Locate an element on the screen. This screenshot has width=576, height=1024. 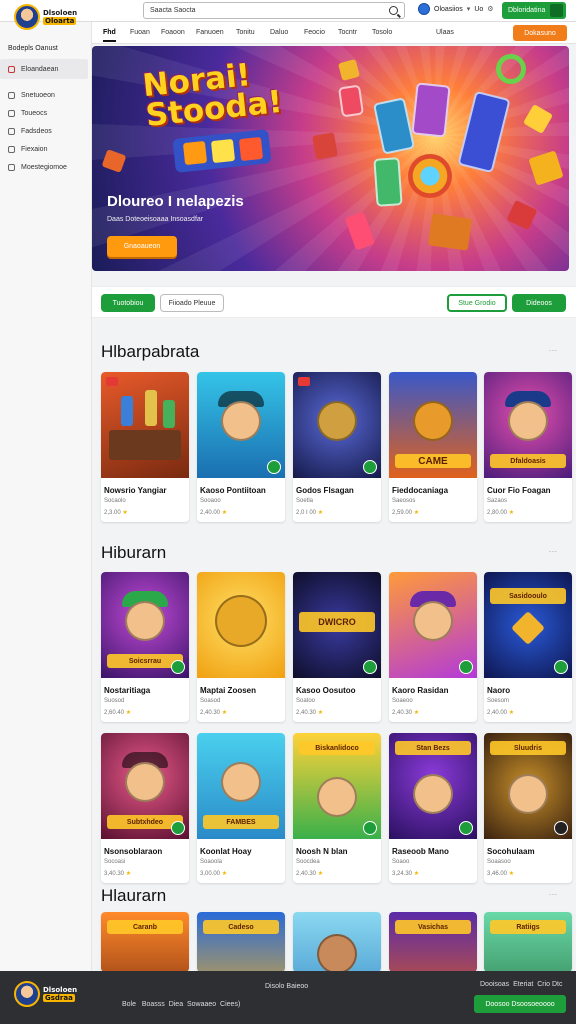
game-card: Godos Flsagan Soetla 2,0 I 00 ★ is located at coordinates (337, 447).